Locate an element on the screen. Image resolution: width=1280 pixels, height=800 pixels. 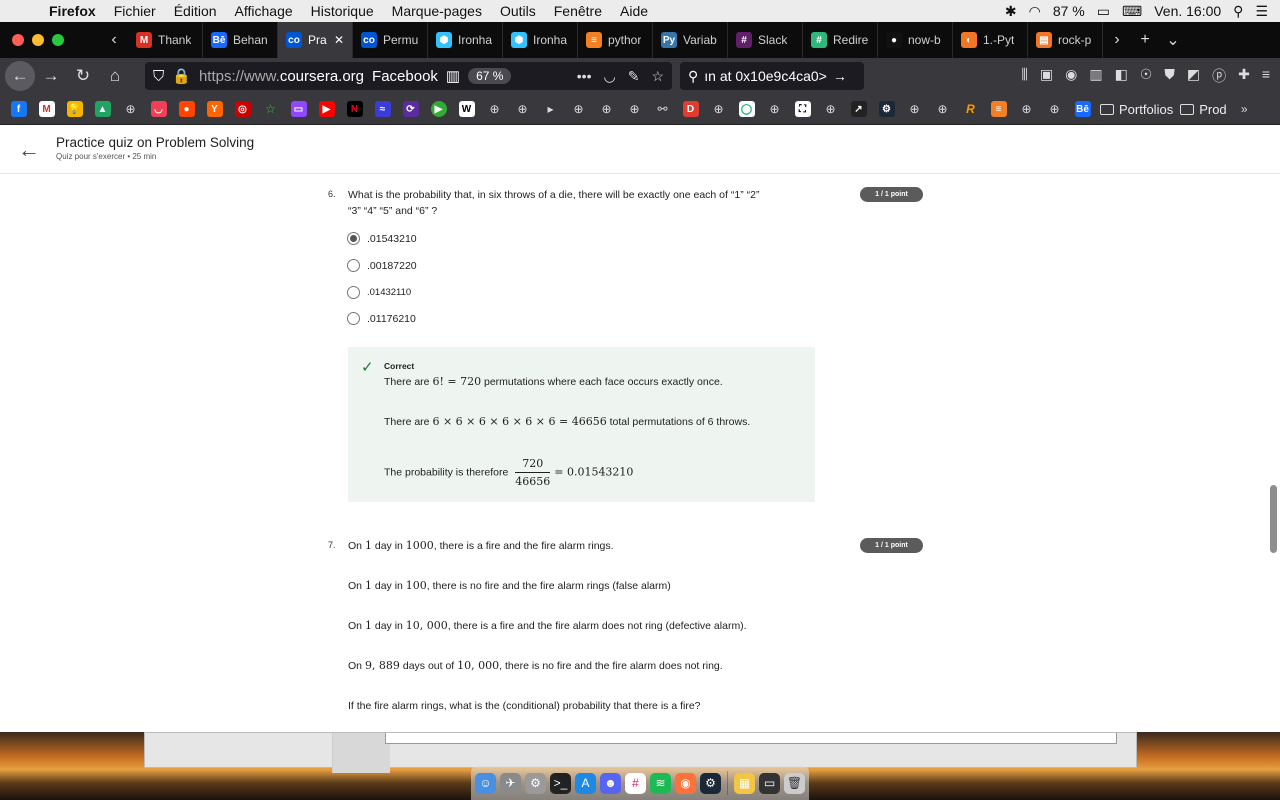
extension-translate-icon: ◧ is located at coordinates (1121, 76).